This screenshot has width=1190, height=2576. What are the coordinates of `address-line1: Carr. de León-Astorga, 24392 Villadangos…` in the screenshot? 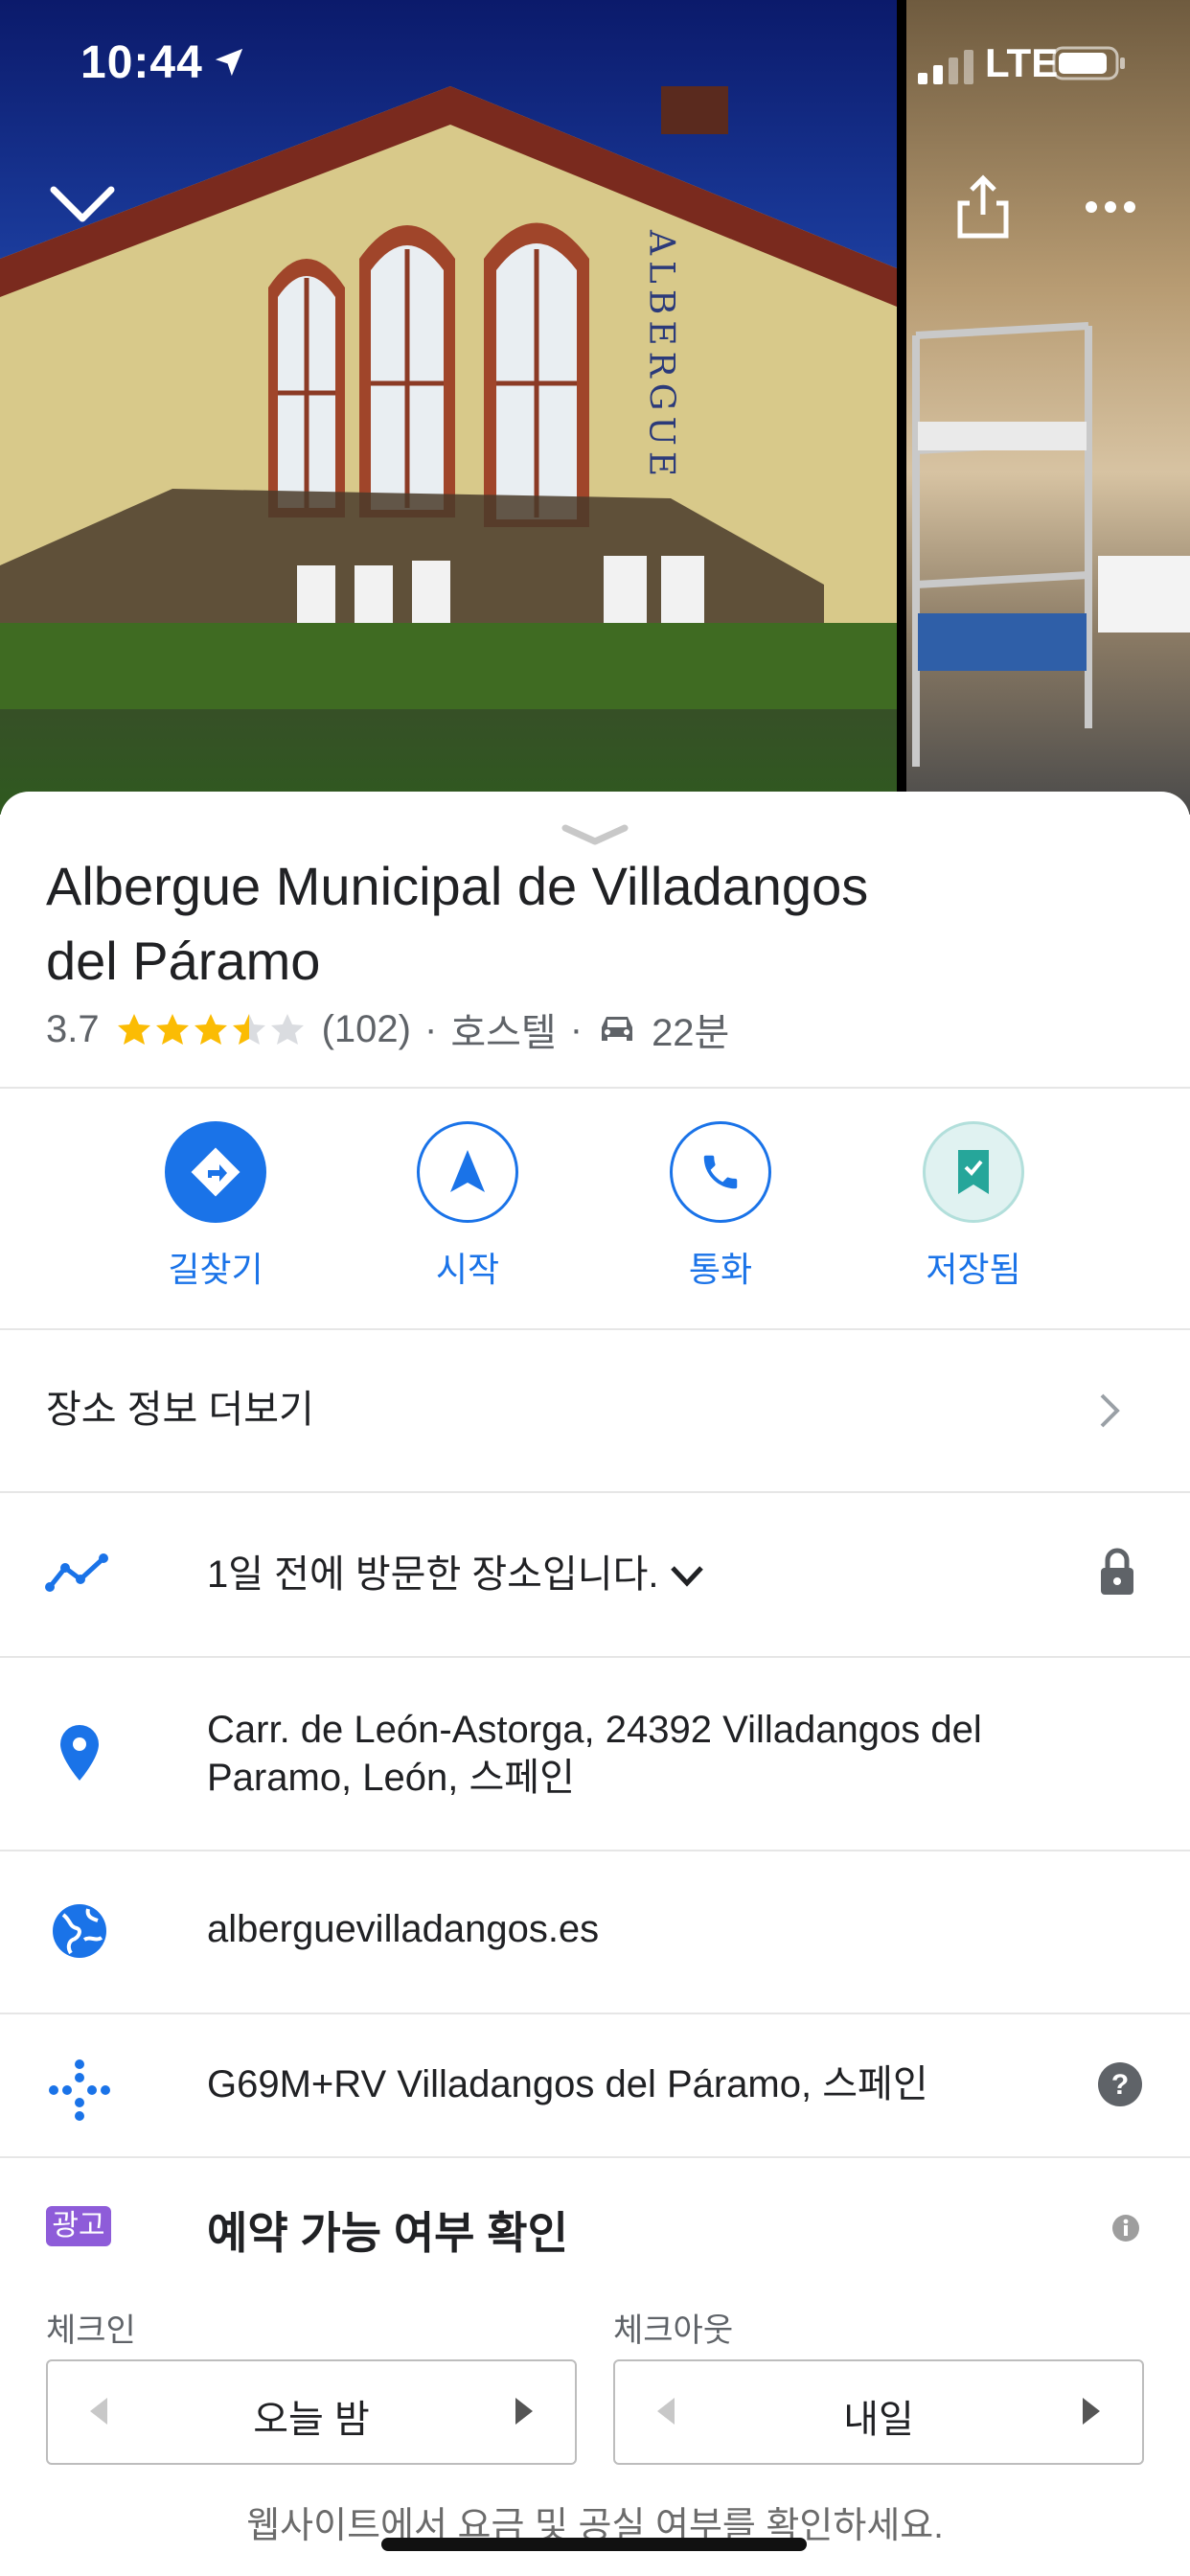 It's located at (594, 1730).